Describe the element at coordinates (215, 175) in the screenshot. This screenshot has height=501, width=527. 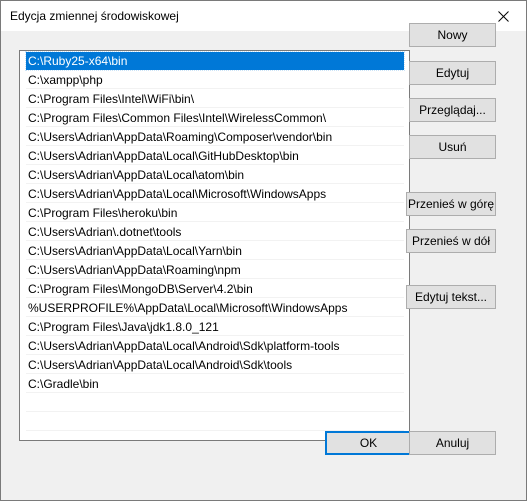
I see `path-list-item: C:\Users\Adrian\AppData\Local\atom\bin` at that location.